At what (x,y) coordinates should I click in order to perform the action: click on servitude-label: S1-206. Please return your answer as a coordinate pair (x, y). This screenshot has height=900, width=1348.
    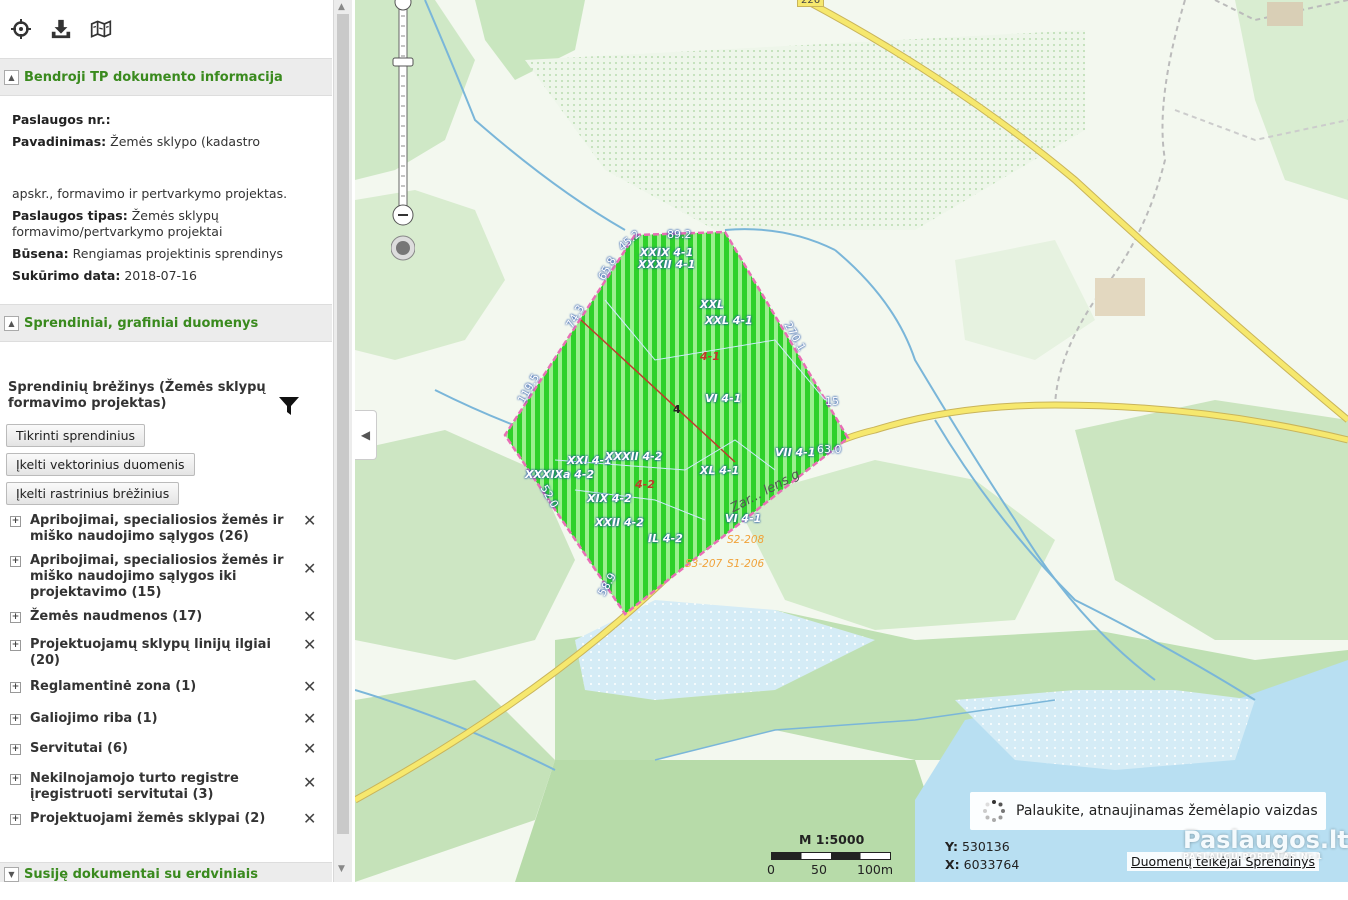
    Looking at the image, I should click on (746, 564).